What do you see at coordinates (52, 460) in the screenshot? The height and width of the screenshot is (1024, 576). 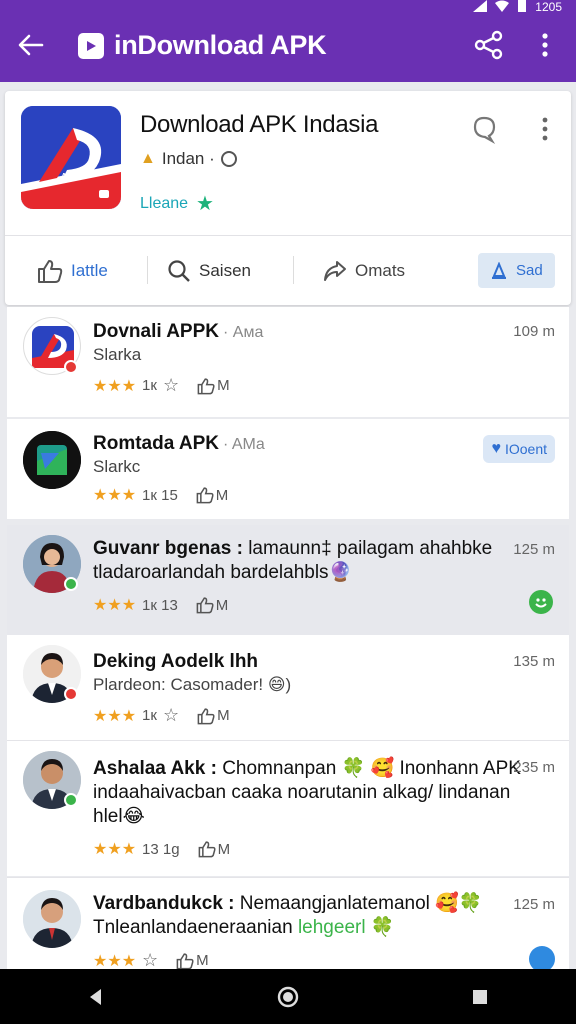 I see `avatar` at bounding box center [52, 460].